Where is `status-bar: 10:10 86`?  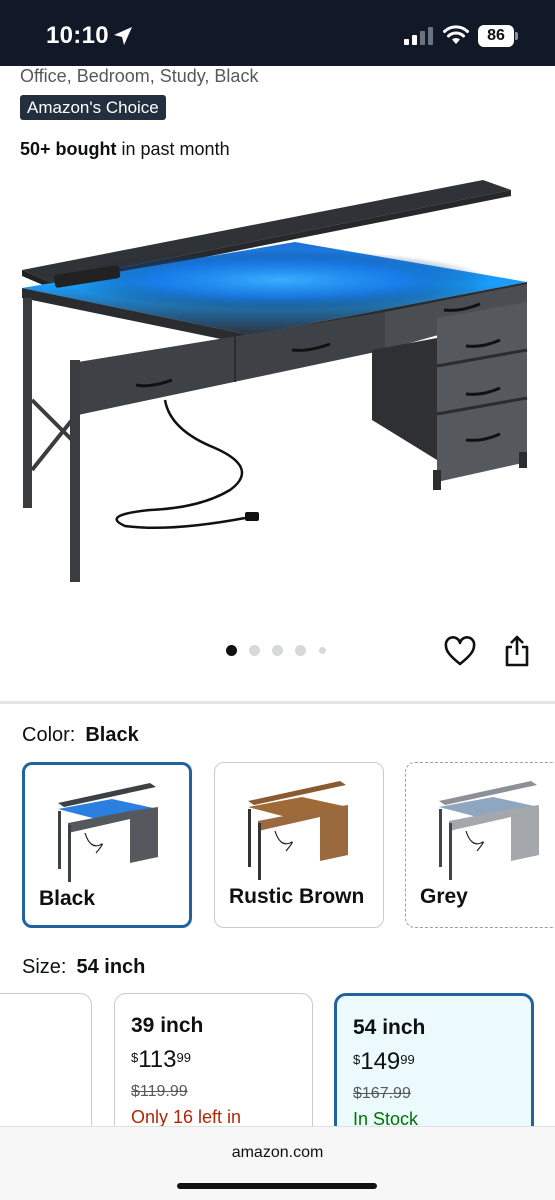
status-bar: 10:10 86 is located at coordinates (277, 33).